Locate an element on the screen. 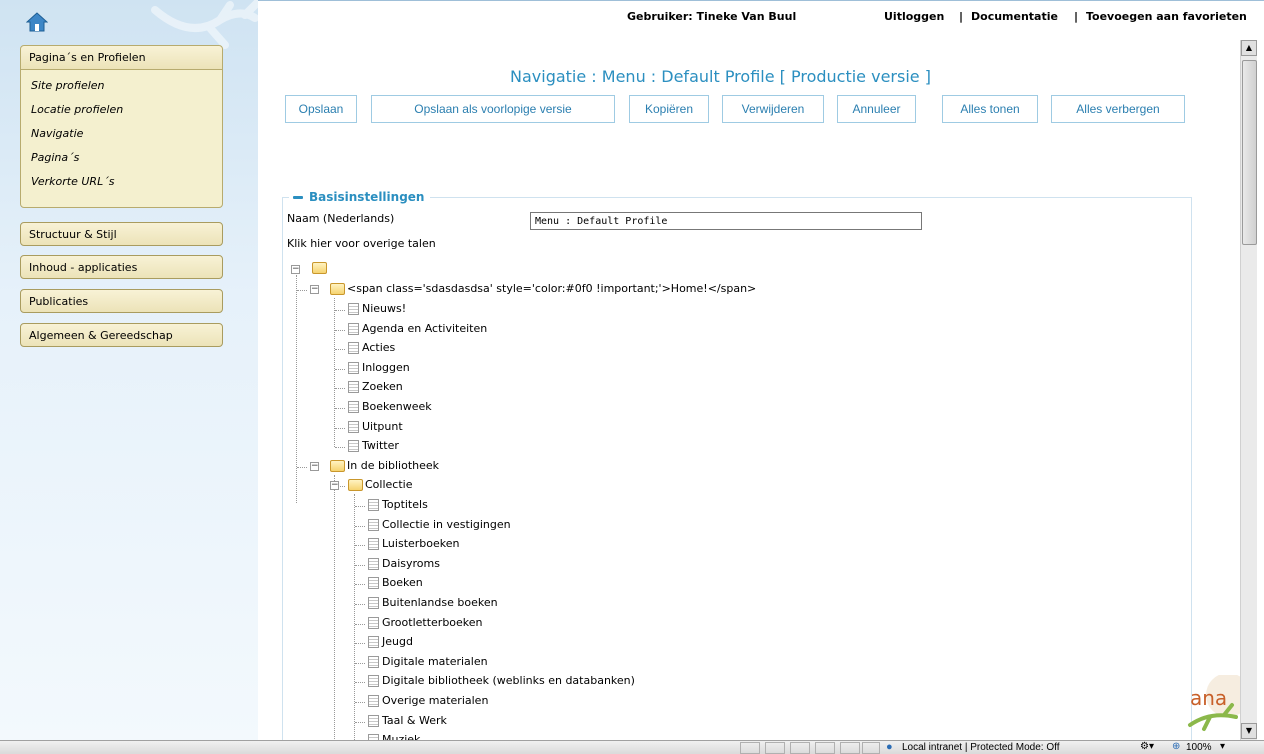  other-languages-link: Klik hier voor overige talen is located at coordinates (361, 243).